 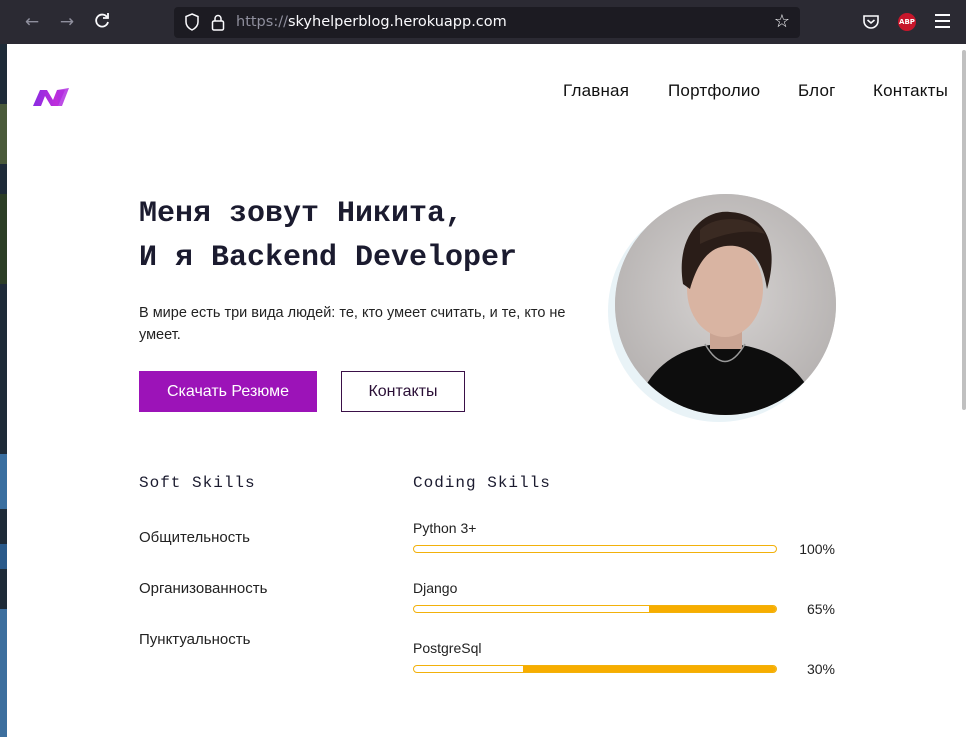 I want to click on address-bar: https://skyhelperblog.herokuapp.com ☆, so click(x=487, y=22).